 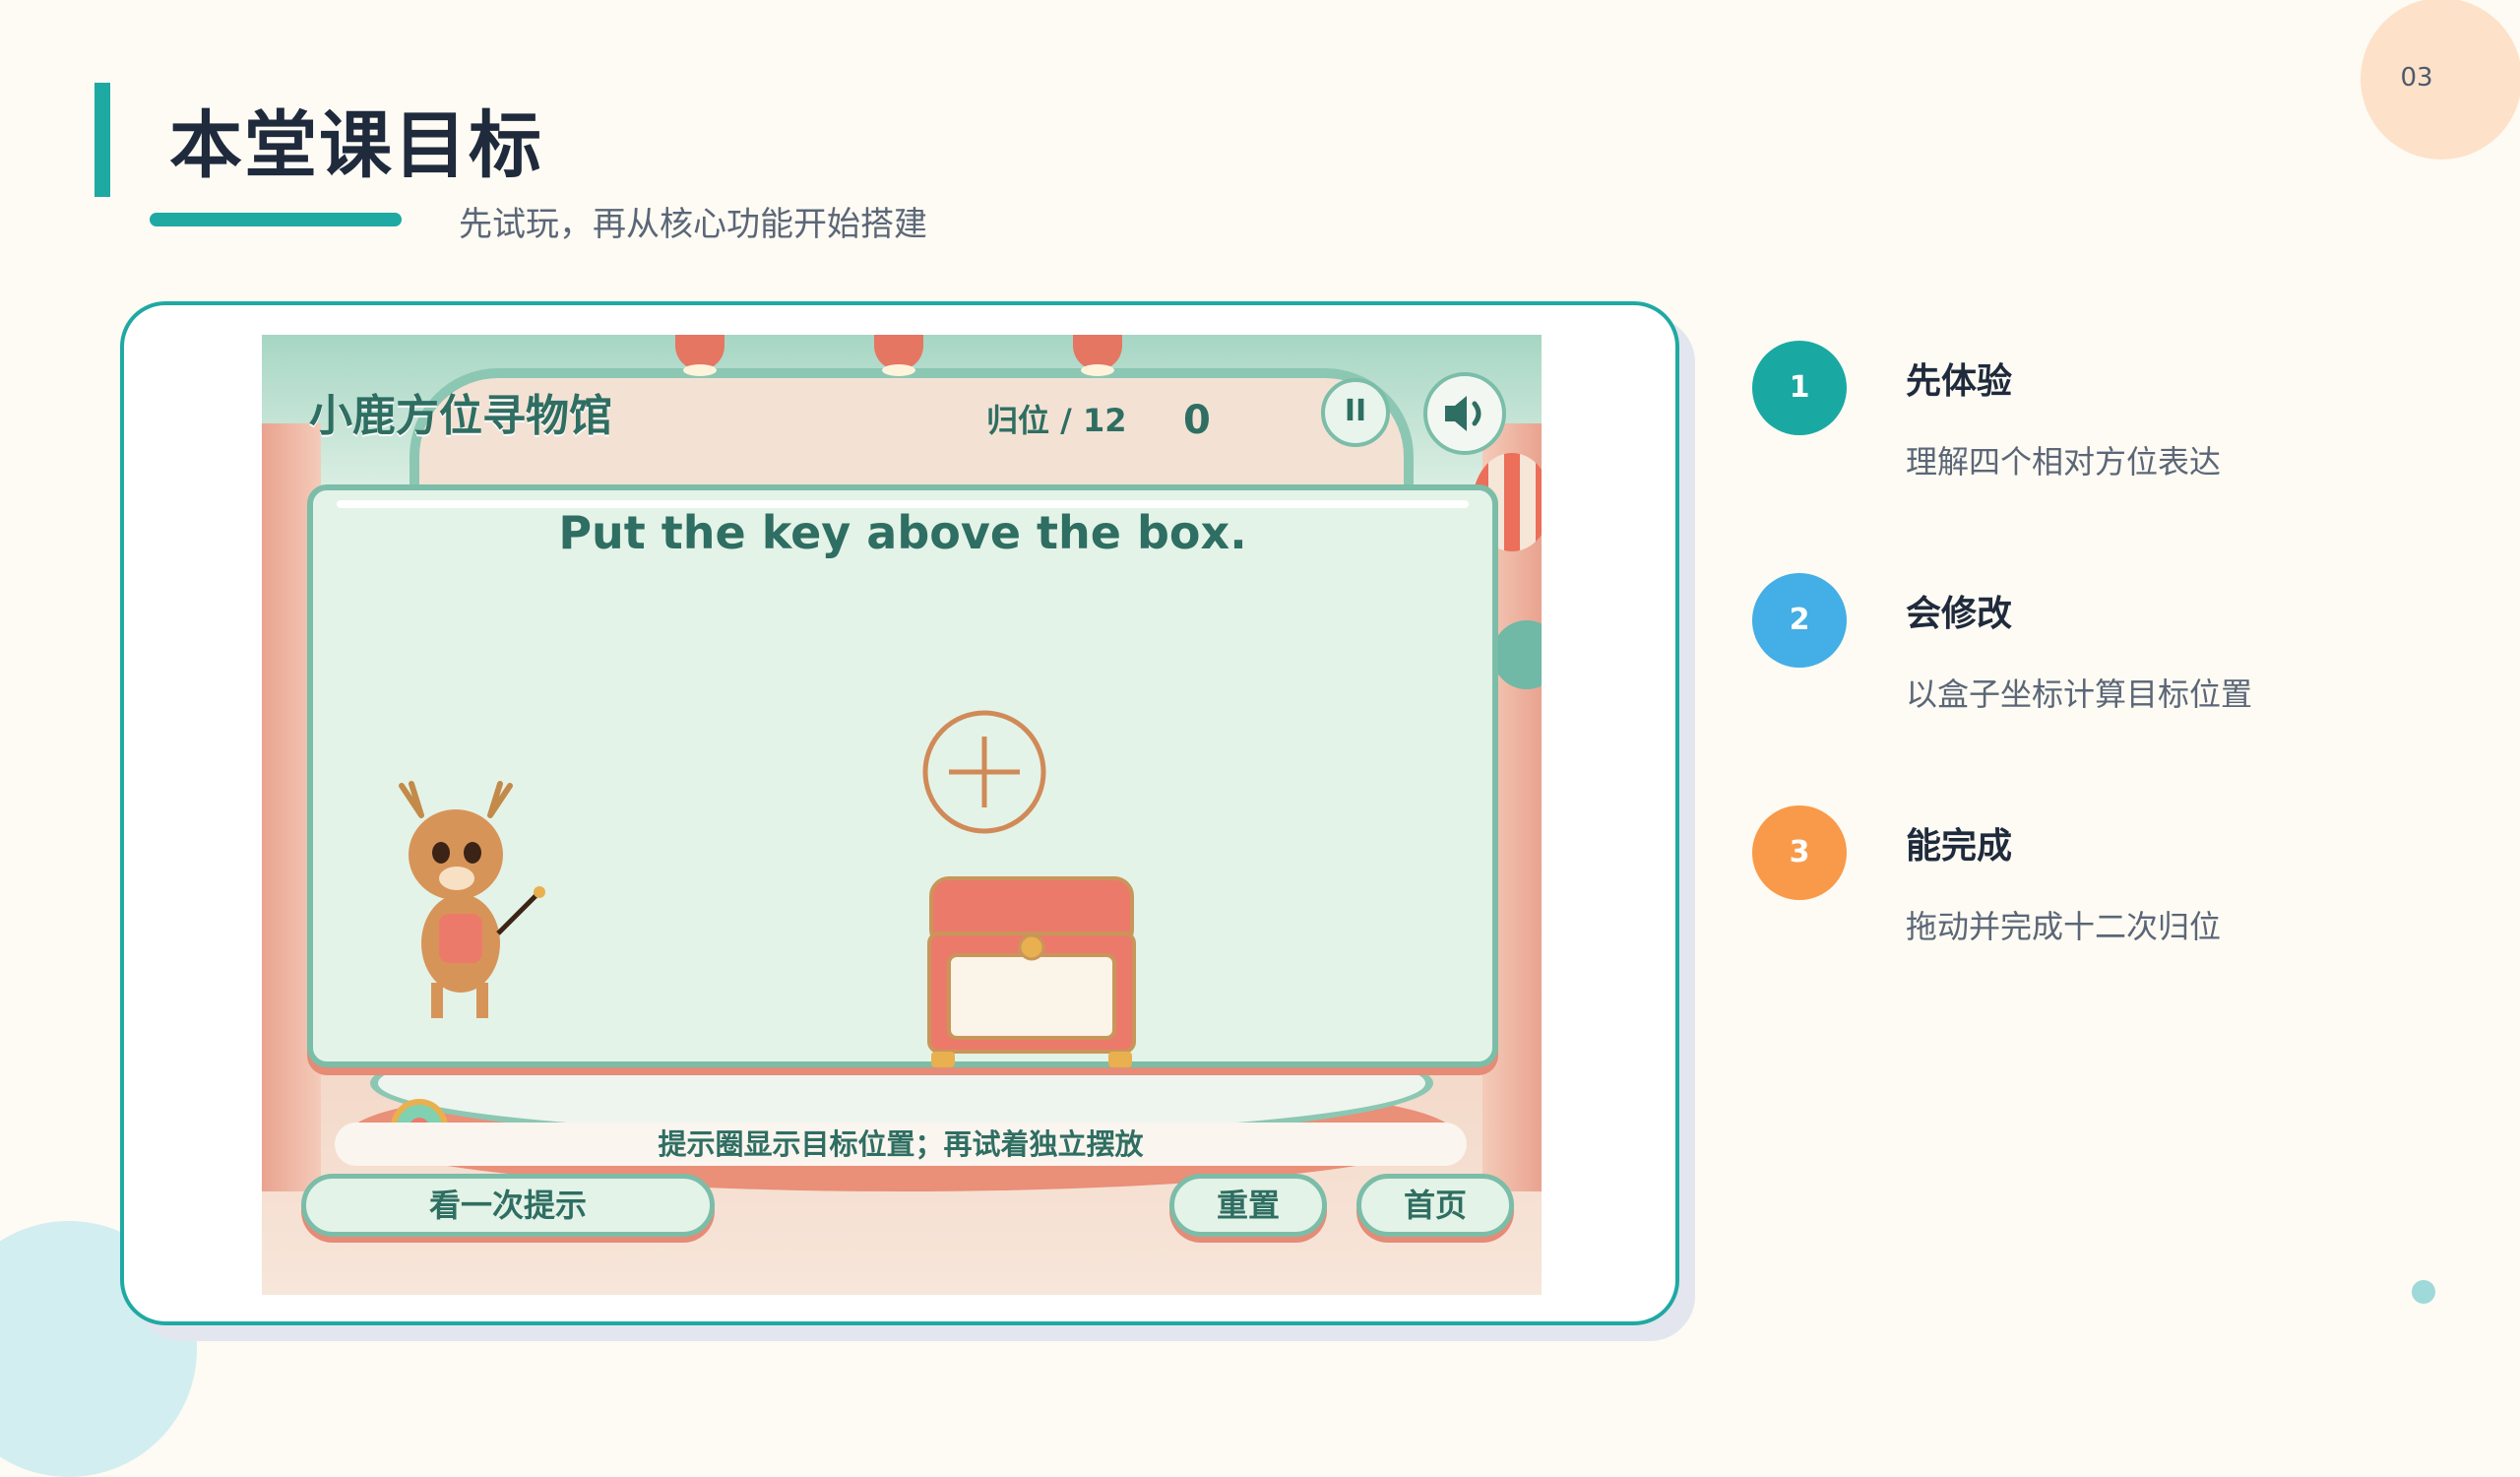 What do you see at coordinates (2079, 694) in the screenshot?
I see `step-desc-2: 以盒子坐标计算目标位置` at bounding box center [2079, 694].